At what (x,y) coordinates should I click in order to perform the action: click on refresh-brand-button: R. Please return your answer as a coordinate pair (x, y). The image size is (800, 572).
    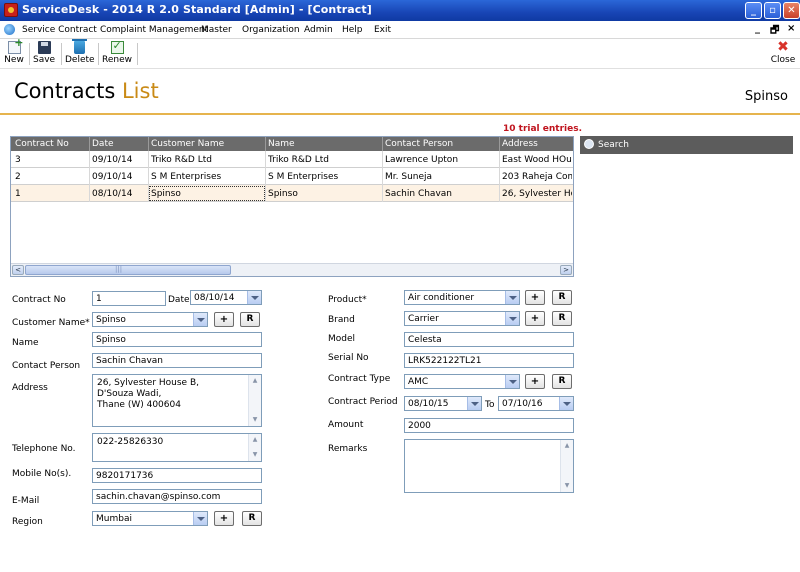
    Looking at the image, I should click on (562, 318).